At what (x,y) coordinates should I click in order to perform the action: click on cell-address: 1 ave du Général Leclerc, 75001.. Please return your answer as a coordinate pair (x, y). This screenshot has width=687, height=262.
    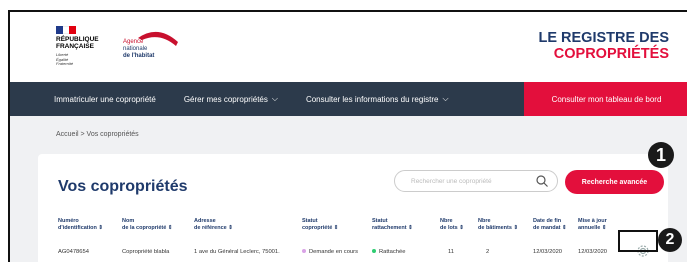
    Looking at the image, I should click on (237, 252).